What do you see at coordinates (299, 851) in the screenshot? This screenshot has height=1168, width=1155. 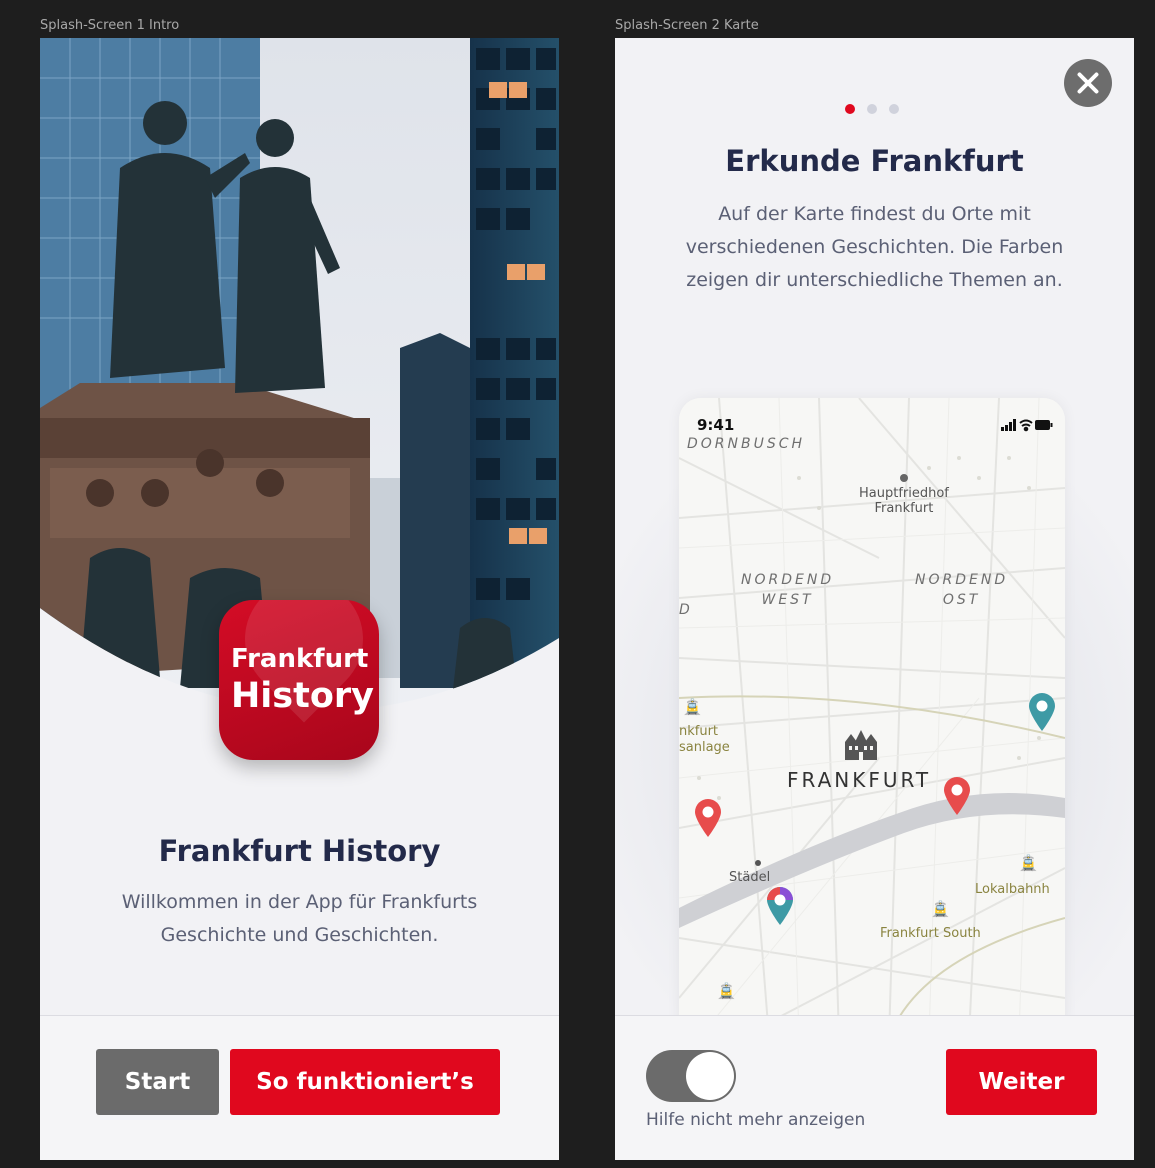 I see `intro-title: Frankfurt History` at bounding box center [299, 851].